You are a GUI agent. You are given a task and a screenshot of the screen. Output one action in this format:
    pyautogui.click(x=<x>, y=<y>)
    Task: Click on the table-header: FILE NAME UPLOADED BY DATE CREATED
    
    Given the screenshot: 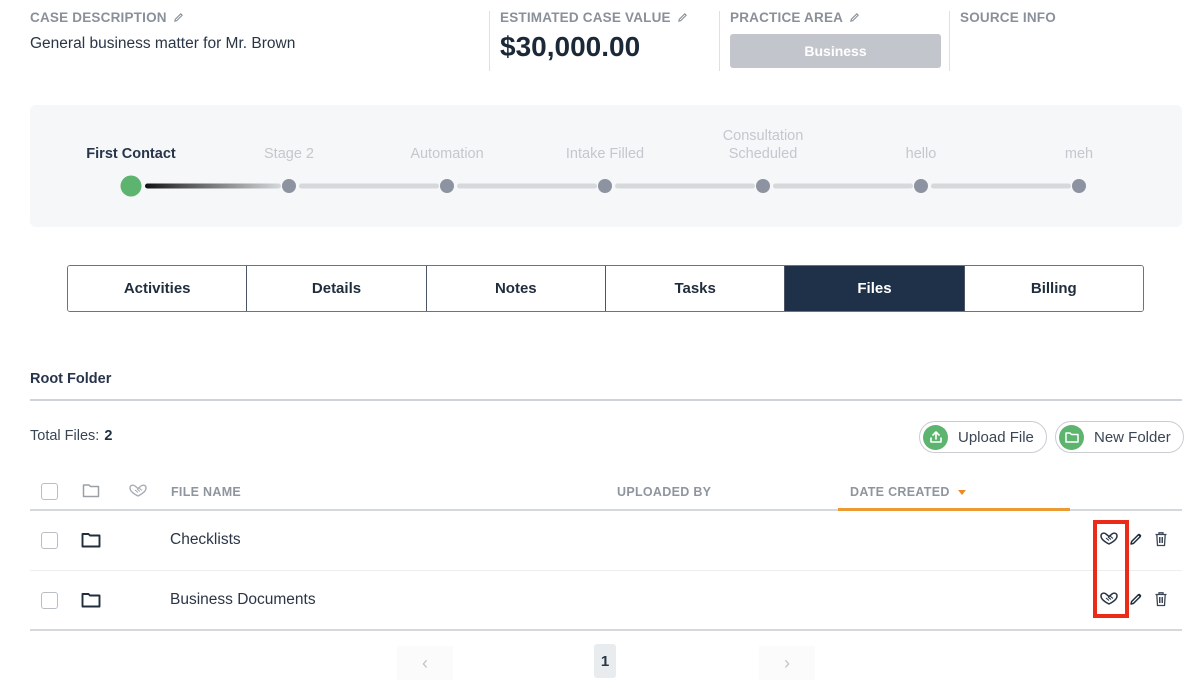 What is the action you would take?
    pyautogui.click(x=606, y=492)
    